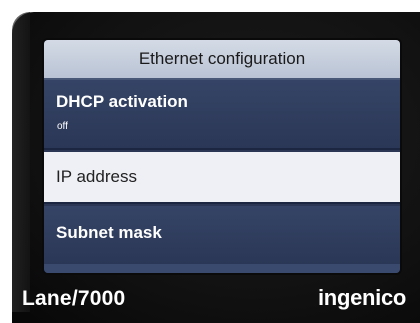  What do you see at coordinates (122, 101) in the screenshot?
I see `menu-item-label: DHCP activation` at bounding box center [122, 101].